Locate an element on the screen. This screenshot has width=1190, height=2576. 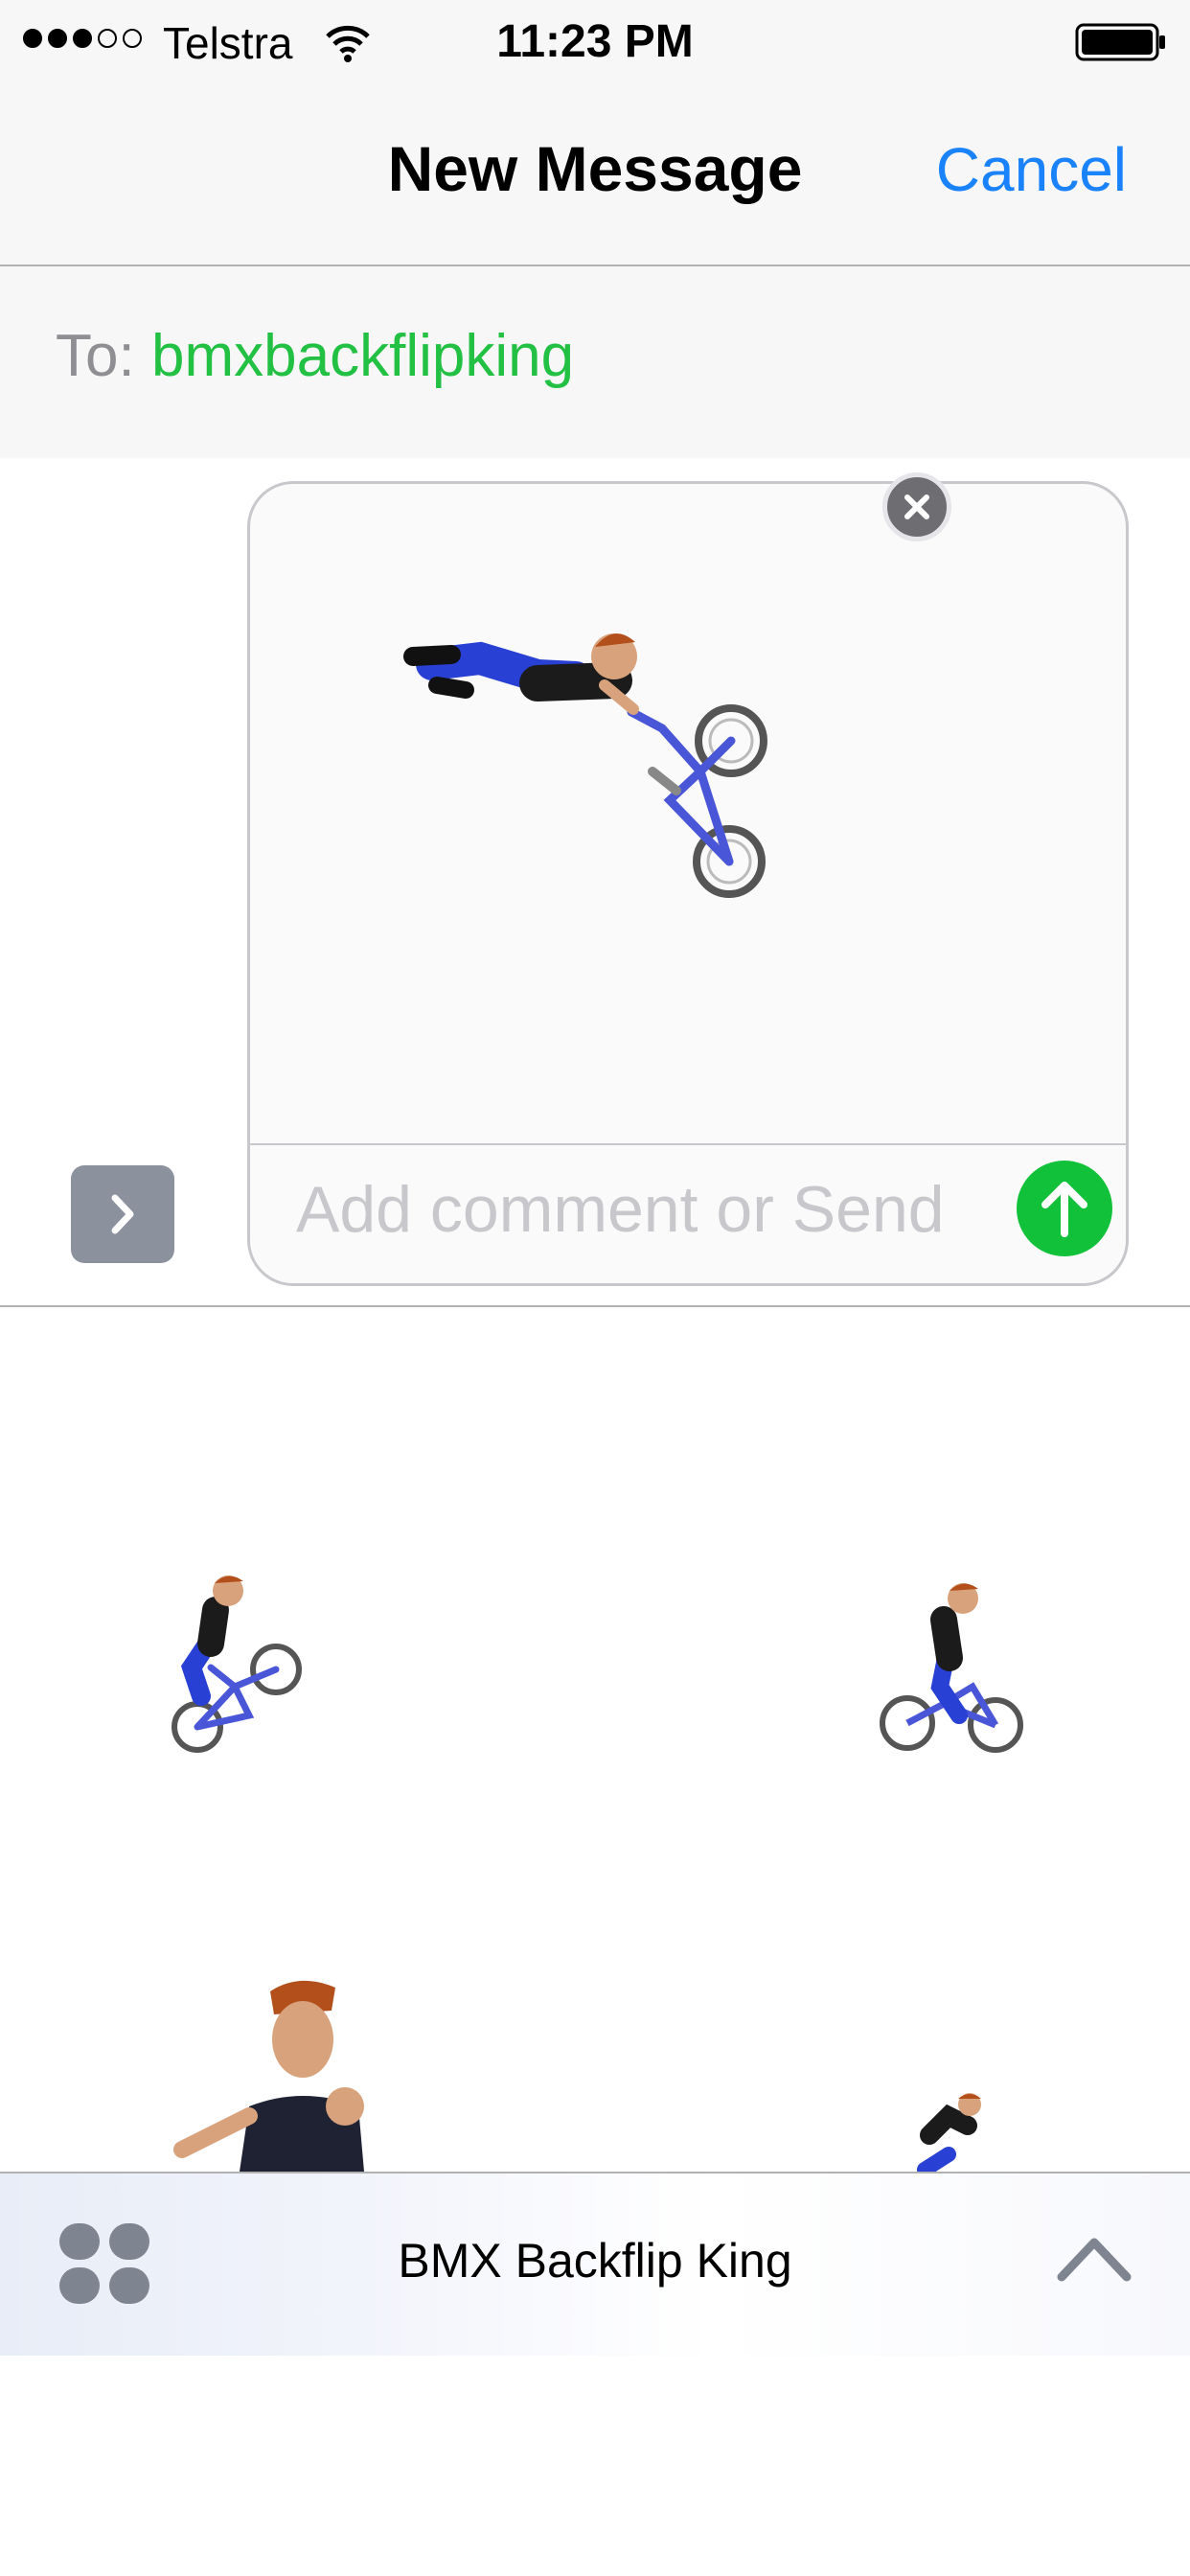
sticker-bmx-rider-wheelie-icon is located at coordinates (237, 1664).